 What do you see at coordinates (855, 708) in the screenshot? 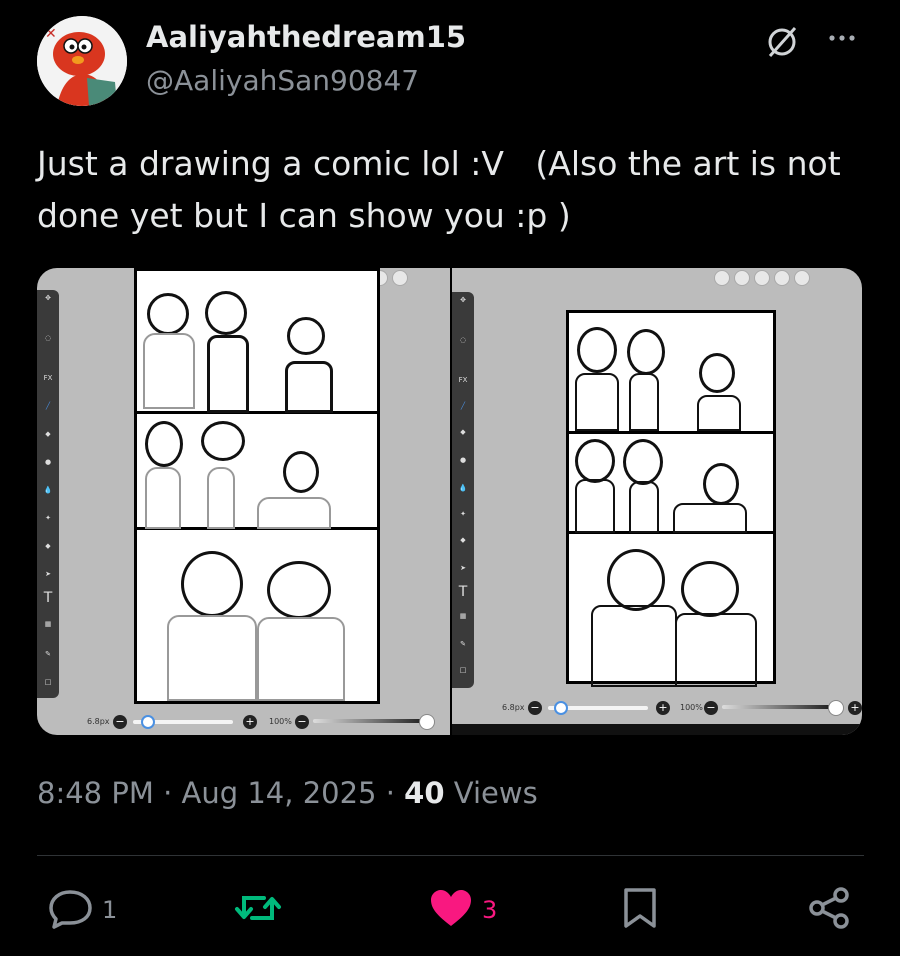
I see `opacity-plus: +` at bounding box center [855, 708].